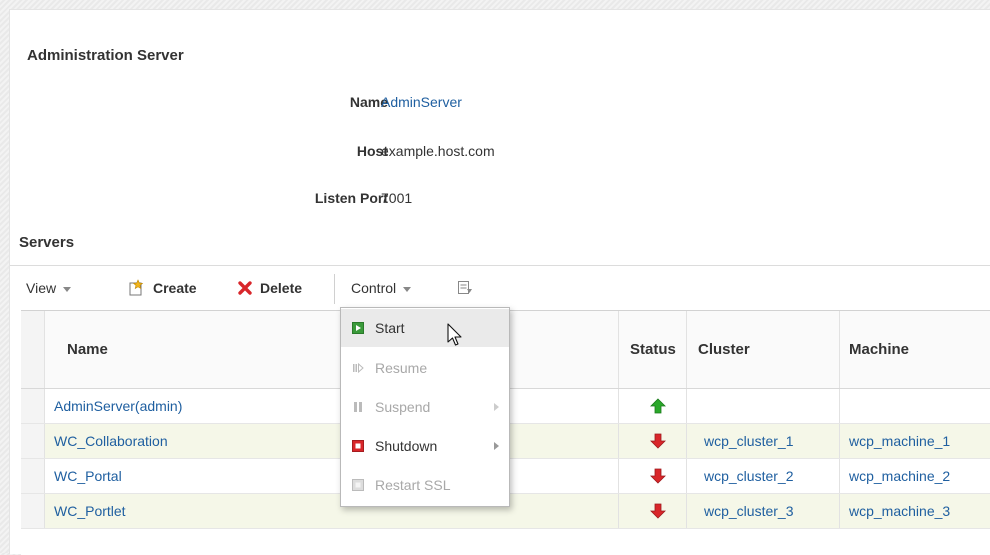 The width and height of the screenshot is (990, 555). Describe the element at coordinates (421, 102) in the screenshot. I see `admin-server-name-link: AdminServer` at that location.